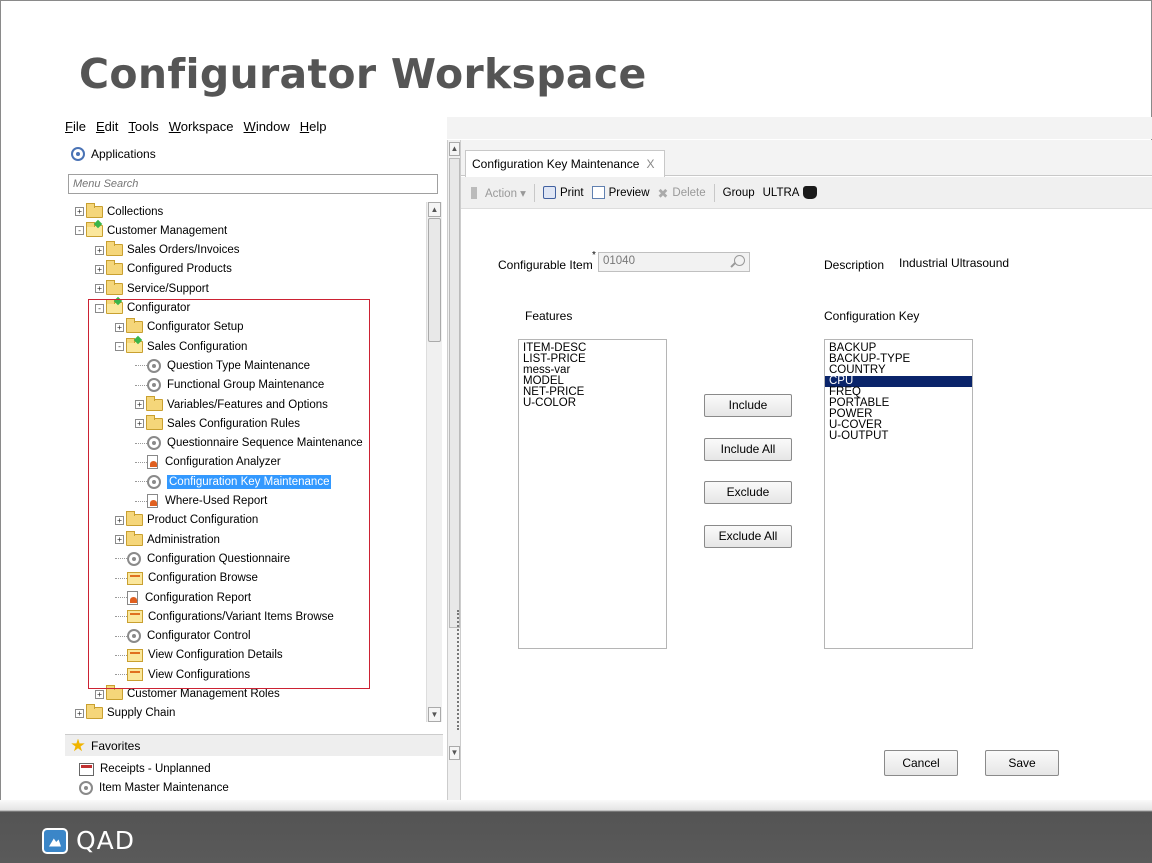 The height and width of the screenshot is (863, 1152). What do you see at coordinates (141, 713) in the screenshot?
I see `tree-item-label: Supply Chain` at bounding box center [141, 713].